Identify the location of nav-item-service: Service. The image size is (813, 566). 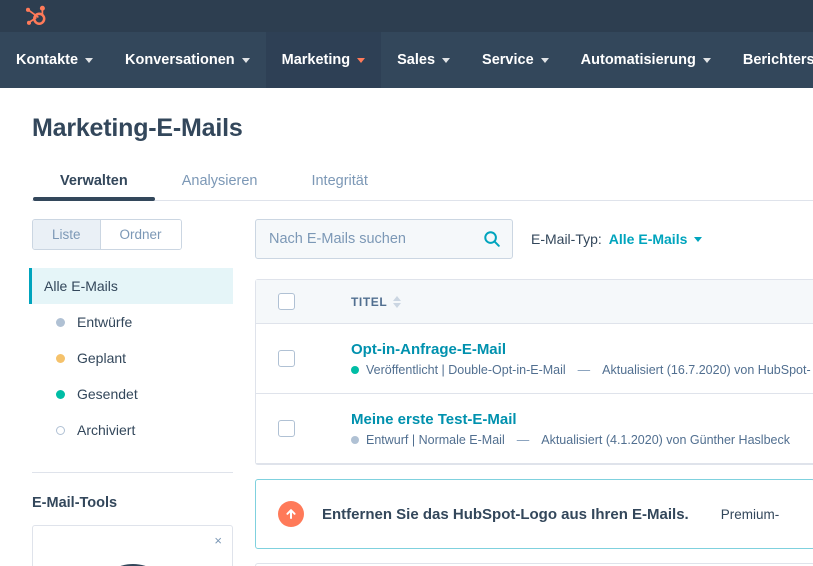
(515, 60).